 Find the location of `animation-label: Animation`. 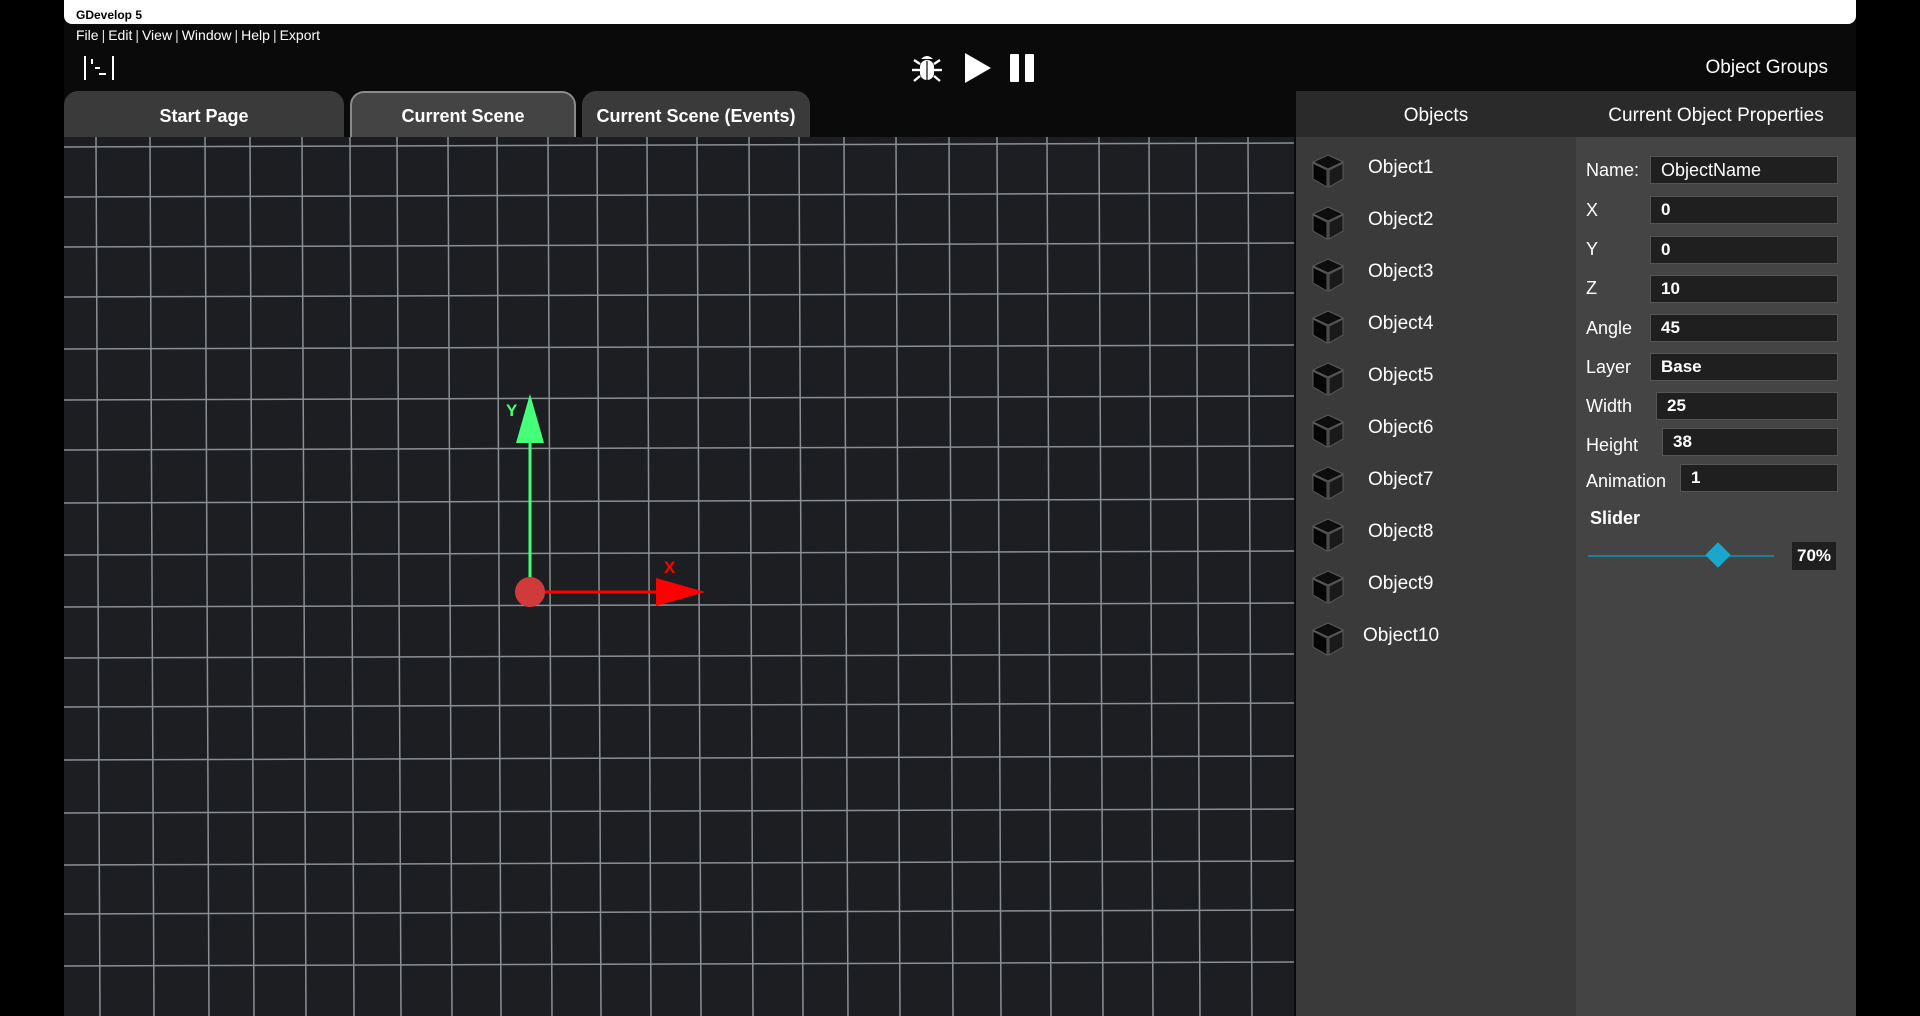

animation-label: Animation is located at coordinates (1626, 481).